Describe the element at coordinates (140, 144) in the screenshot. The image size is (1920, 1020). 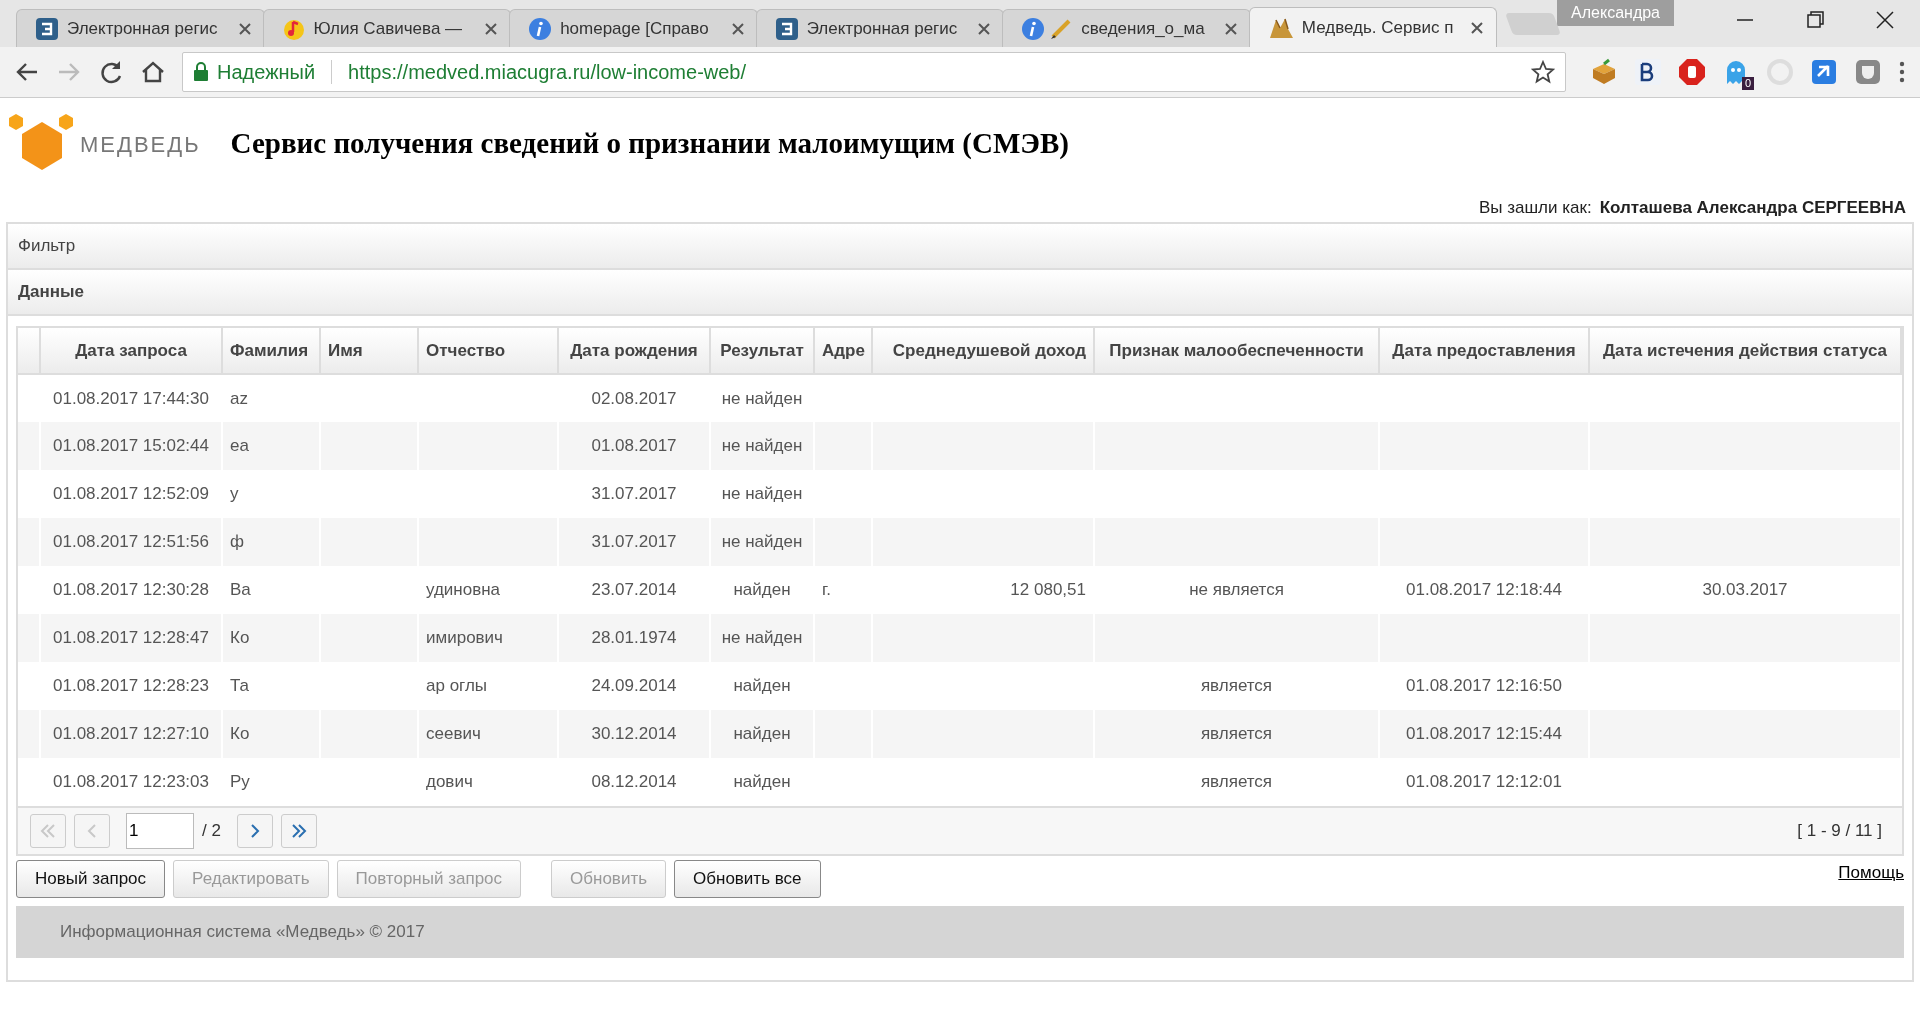
I see `logo-text: МЕДВЕДЬ` at that location.